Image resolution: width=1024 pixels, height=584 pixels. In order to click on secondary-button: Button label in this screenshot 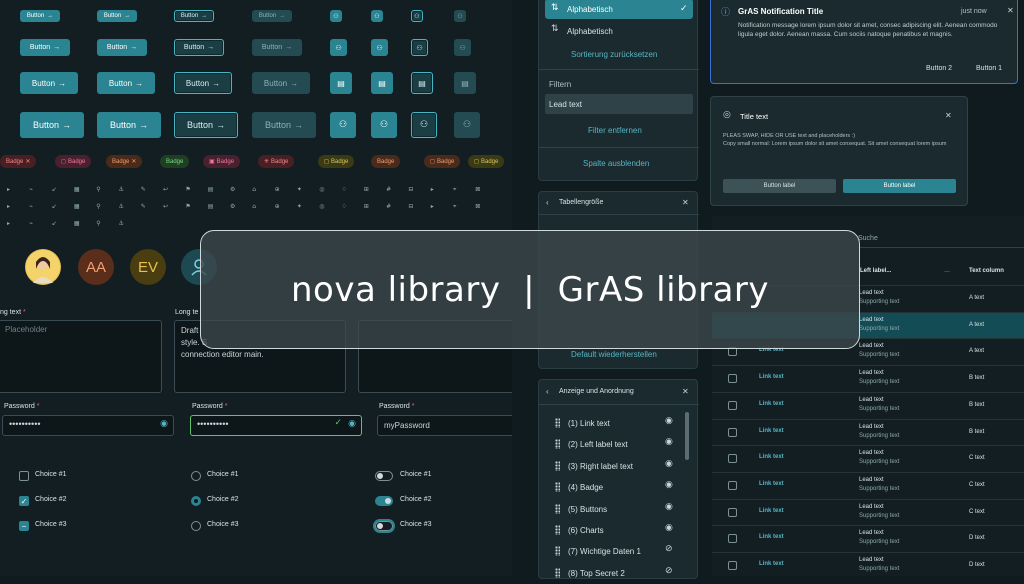, I will do `click(779, 186)`.